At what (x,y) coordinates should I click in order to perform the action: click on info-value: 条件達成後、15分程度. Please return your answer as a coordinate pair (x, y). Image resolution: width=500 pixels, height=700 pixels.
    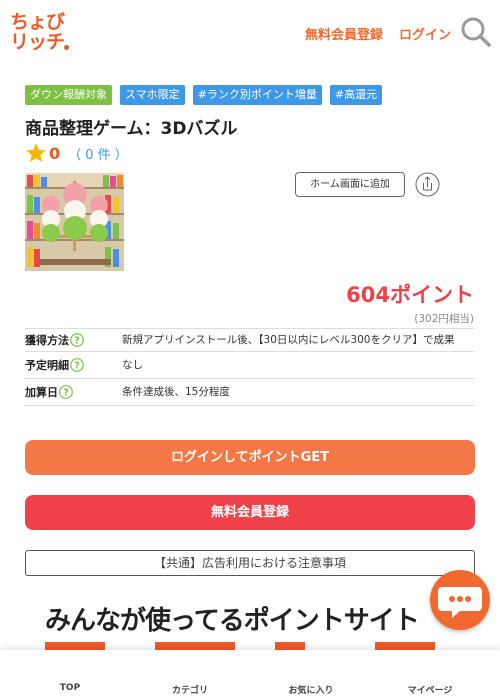
    Looking at the image, I should click on (176, 392).